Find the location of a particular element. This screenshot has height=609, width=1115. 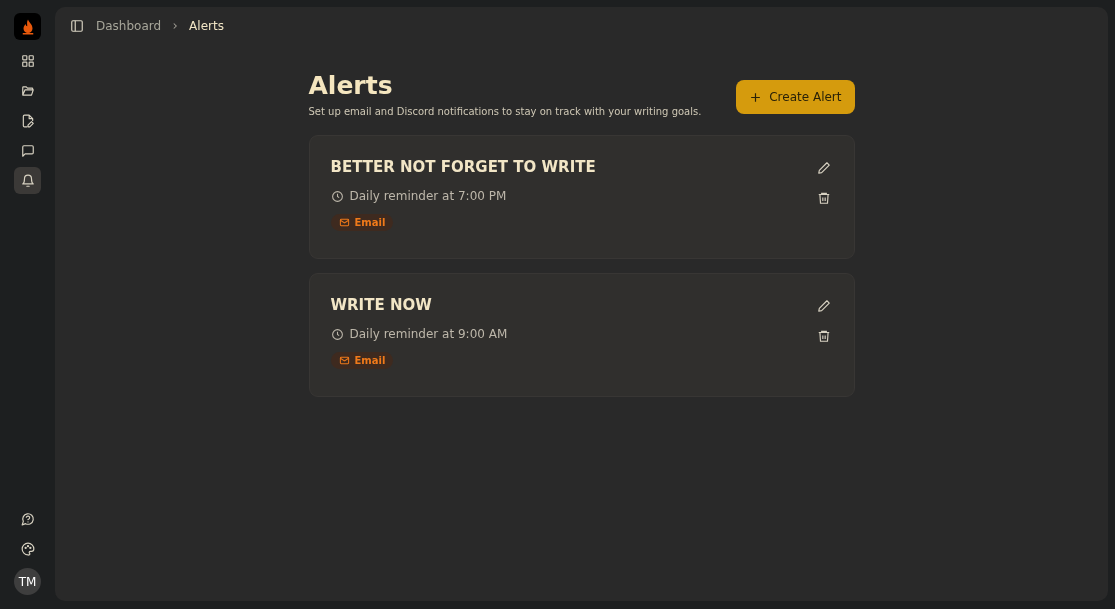

create-alert-button: Create Alert is located at coordinates (795, 97).